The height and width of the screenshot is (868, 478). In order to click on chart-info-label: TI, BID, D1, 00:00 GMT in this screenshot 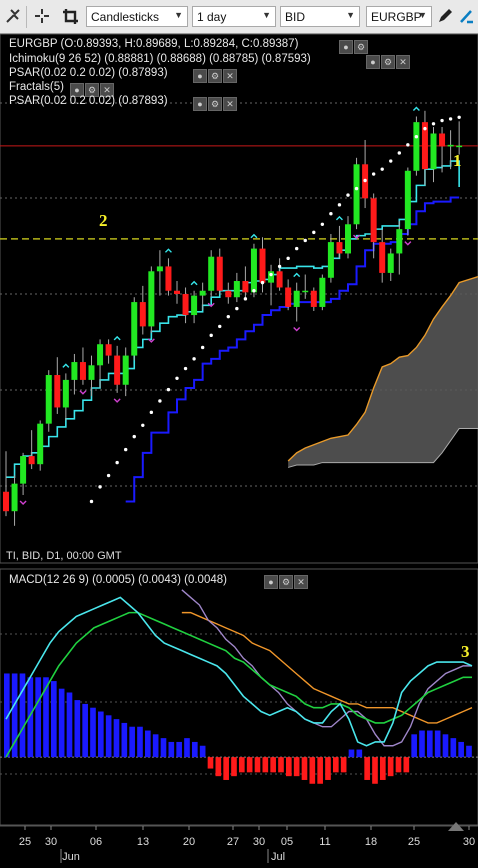, I will do `click(64, 556)`.